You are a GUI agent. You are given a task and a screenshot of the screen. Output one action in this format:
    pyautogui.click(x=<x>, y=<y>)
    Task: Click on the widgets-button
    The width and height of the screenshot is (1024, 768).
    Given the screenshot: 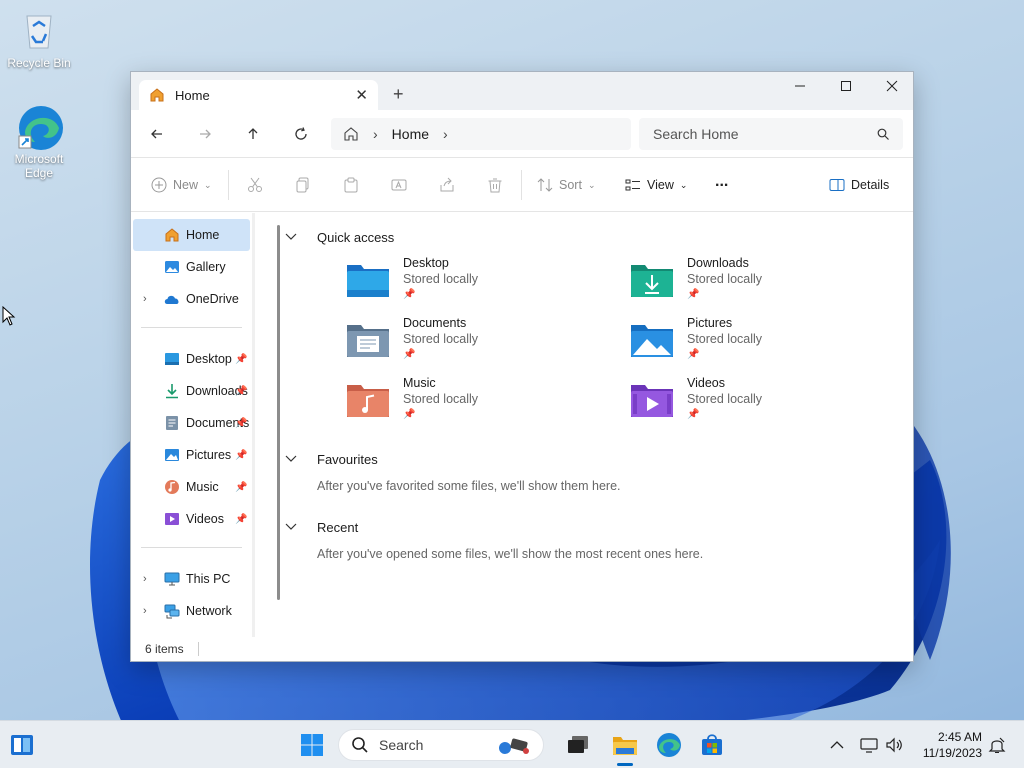 What is the action you would take?
    pyautogui.click(x=22, y=745)
    